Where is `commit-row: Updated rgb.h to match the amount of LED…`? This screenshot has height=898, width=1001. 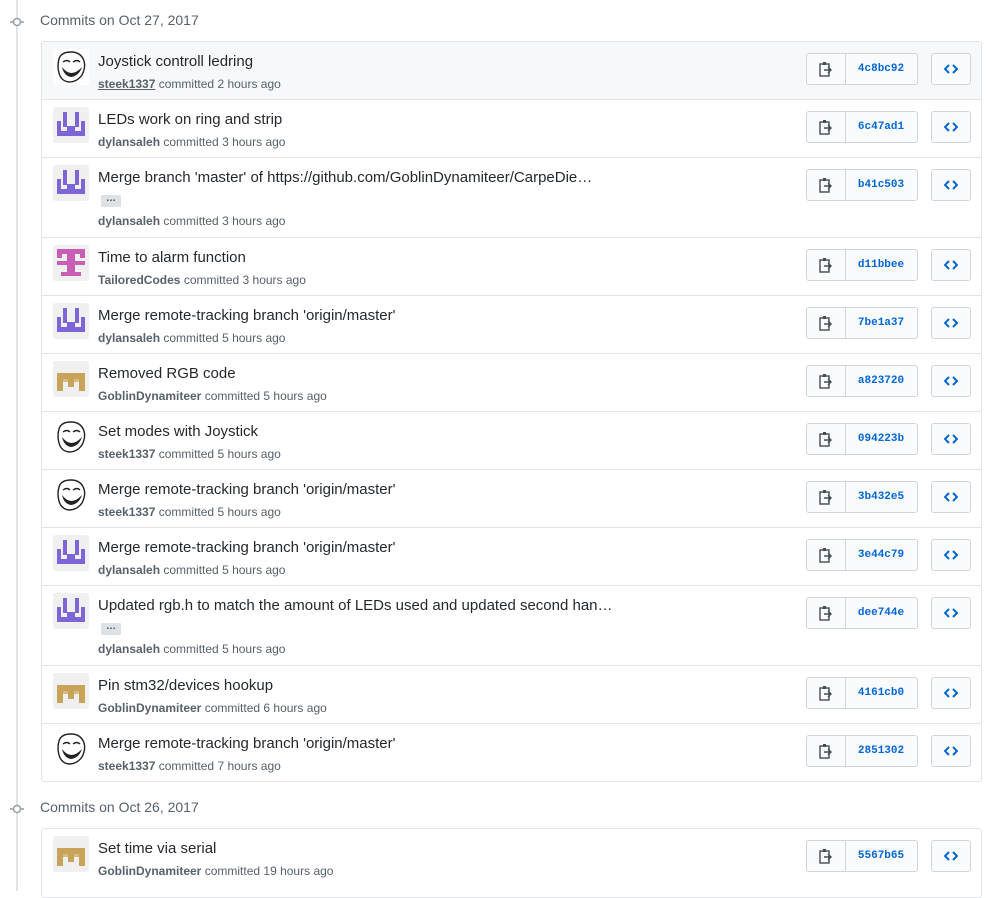
commit-row: Updated rgb.h to match the amount of LED… is located at coordinates (511, 625).